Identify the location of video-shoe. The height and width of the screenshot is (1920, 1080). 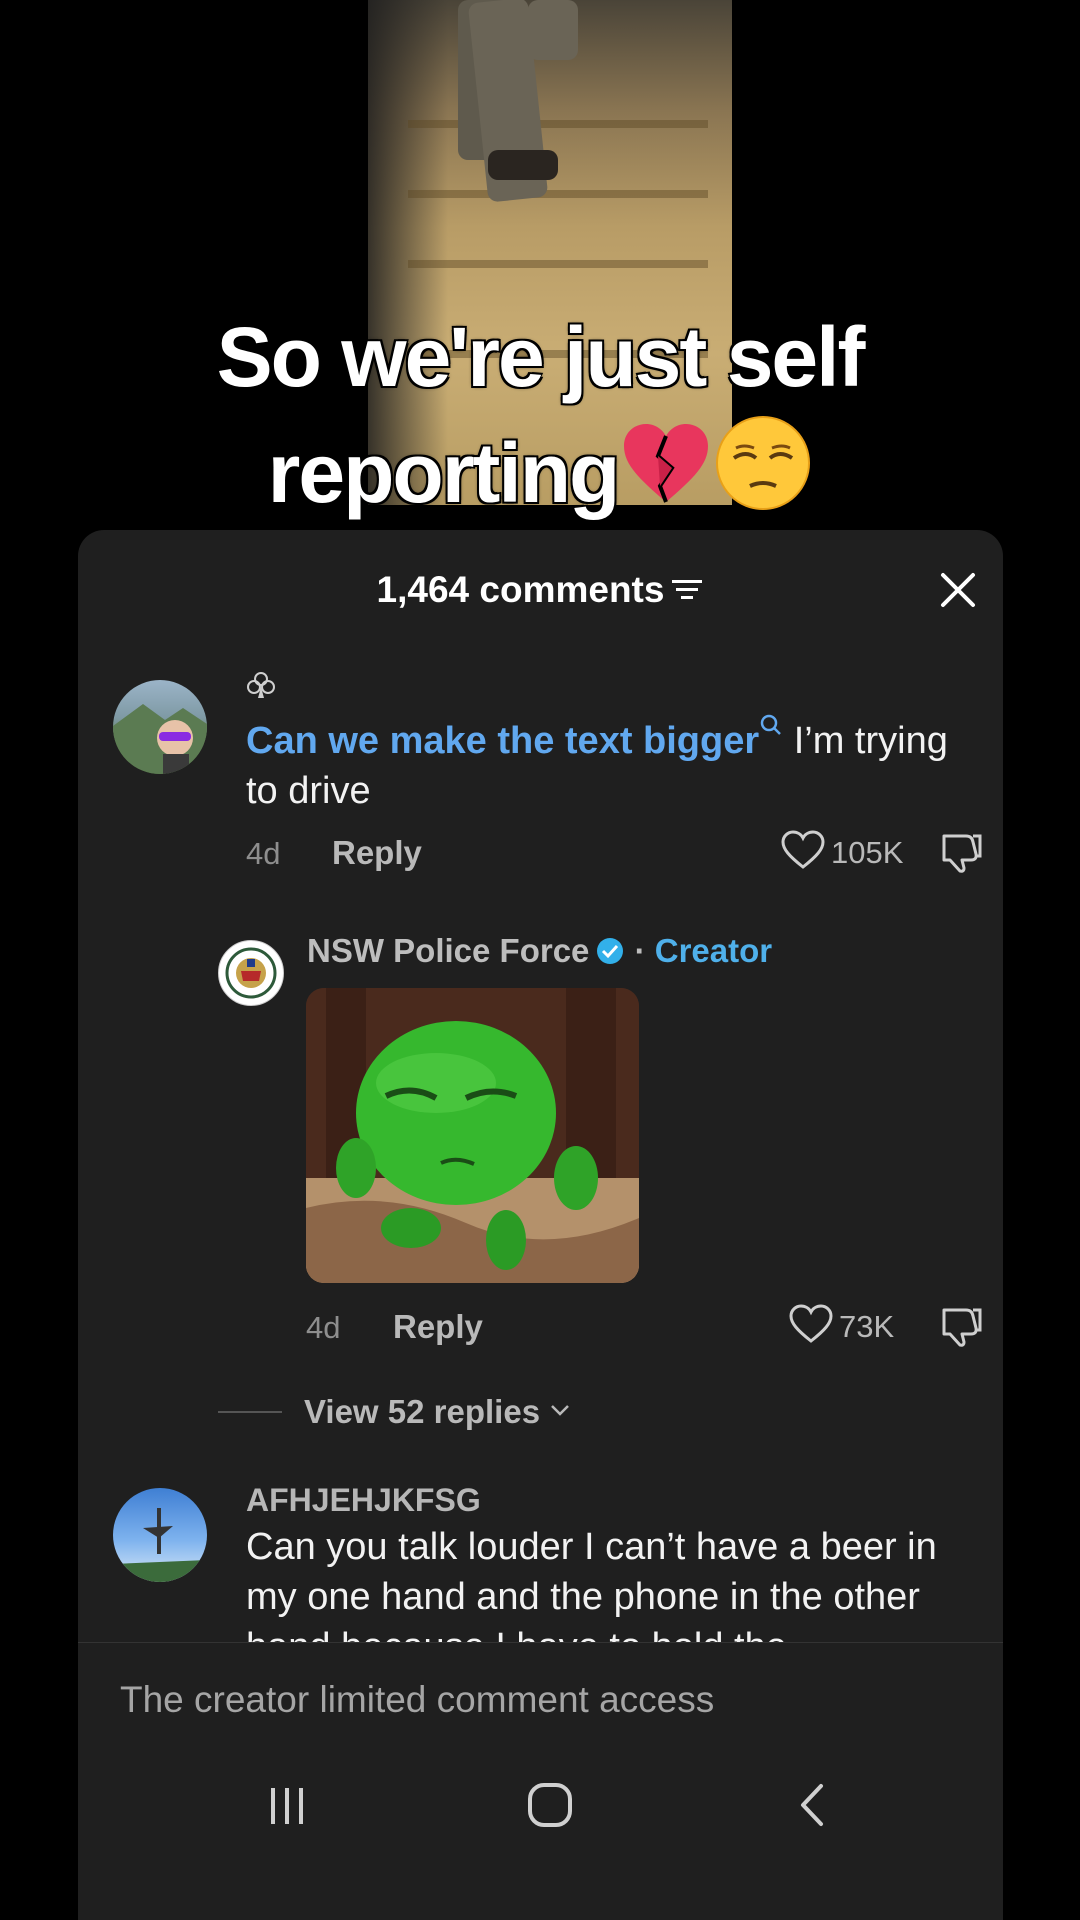
(523, 165).